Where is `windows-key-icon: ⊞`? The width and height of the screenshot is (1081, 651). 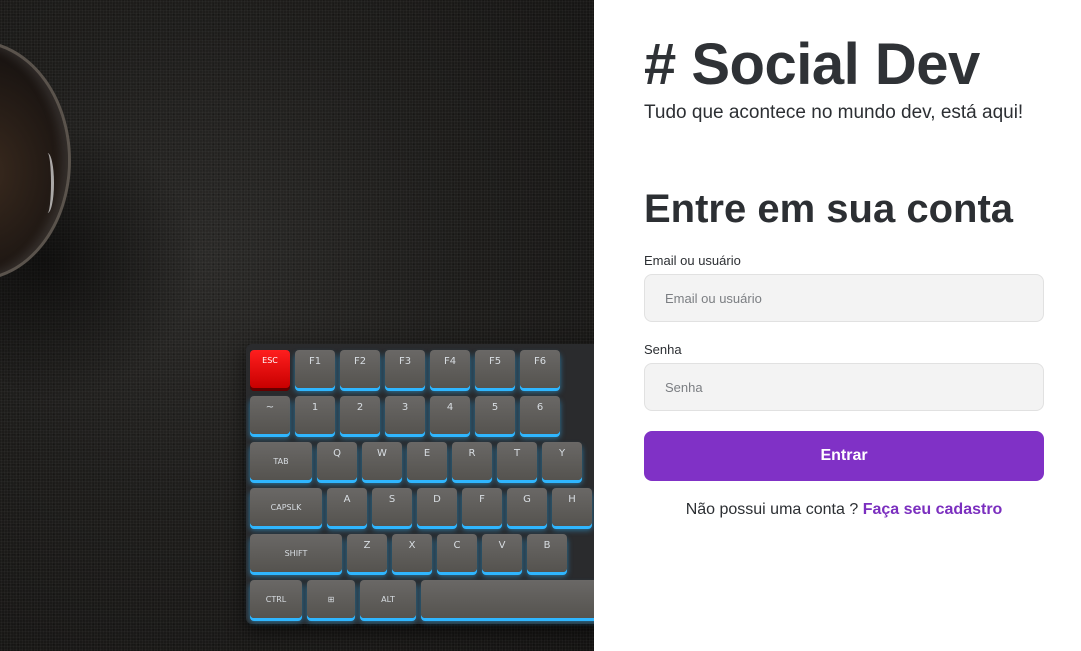 windows-key-icon: ⊞ is located at coordinates (331, 599).